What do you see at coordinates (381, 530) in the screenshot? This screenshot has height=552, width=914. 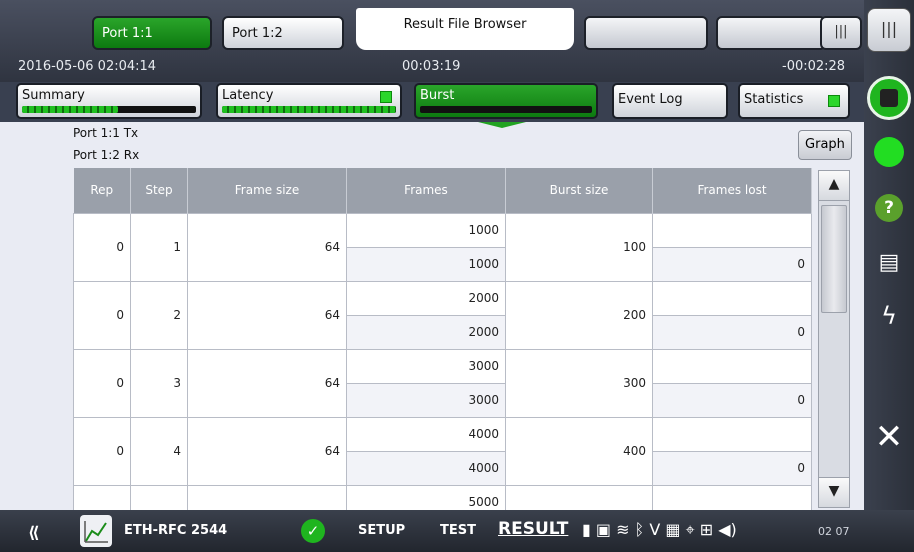 I see `setup-button: SETUP` at bounding box center [381, 530].